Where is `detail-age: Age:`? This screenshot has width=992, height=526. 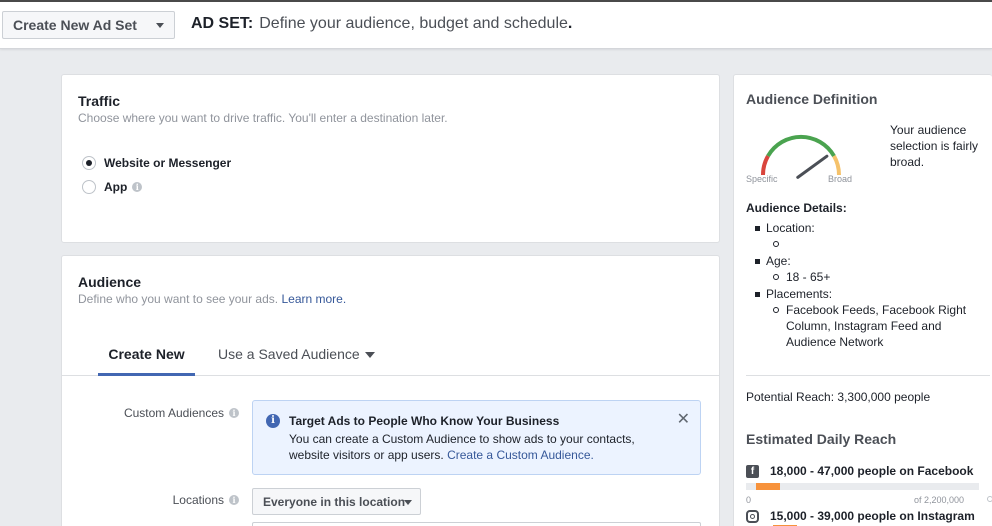
detail-age: Age: is located at coordinates (866, 261).